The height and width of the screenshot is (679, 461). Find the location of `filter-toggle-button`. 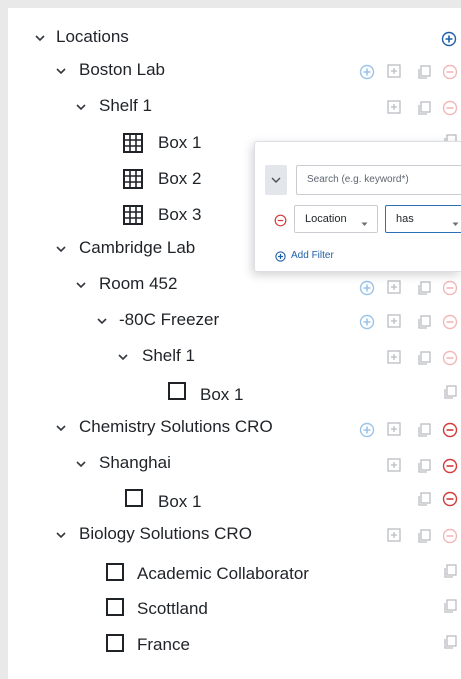

filter-toggle-button is located at coordinates (276, 180).